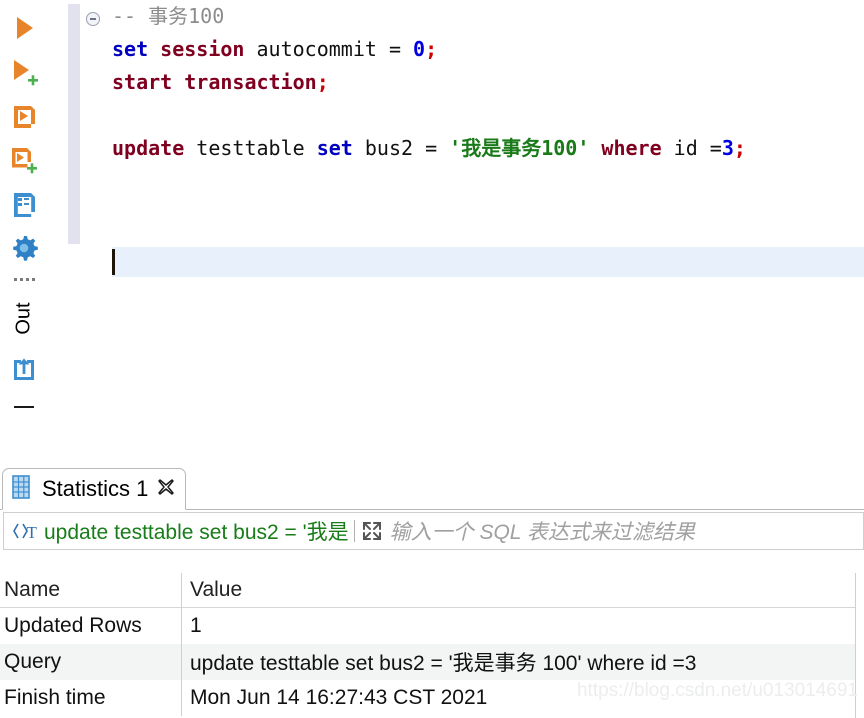  What do you see at coordinates (250, 148) in the screenshot?
I see `code-token: testtable` at bounding box center [250, 148].